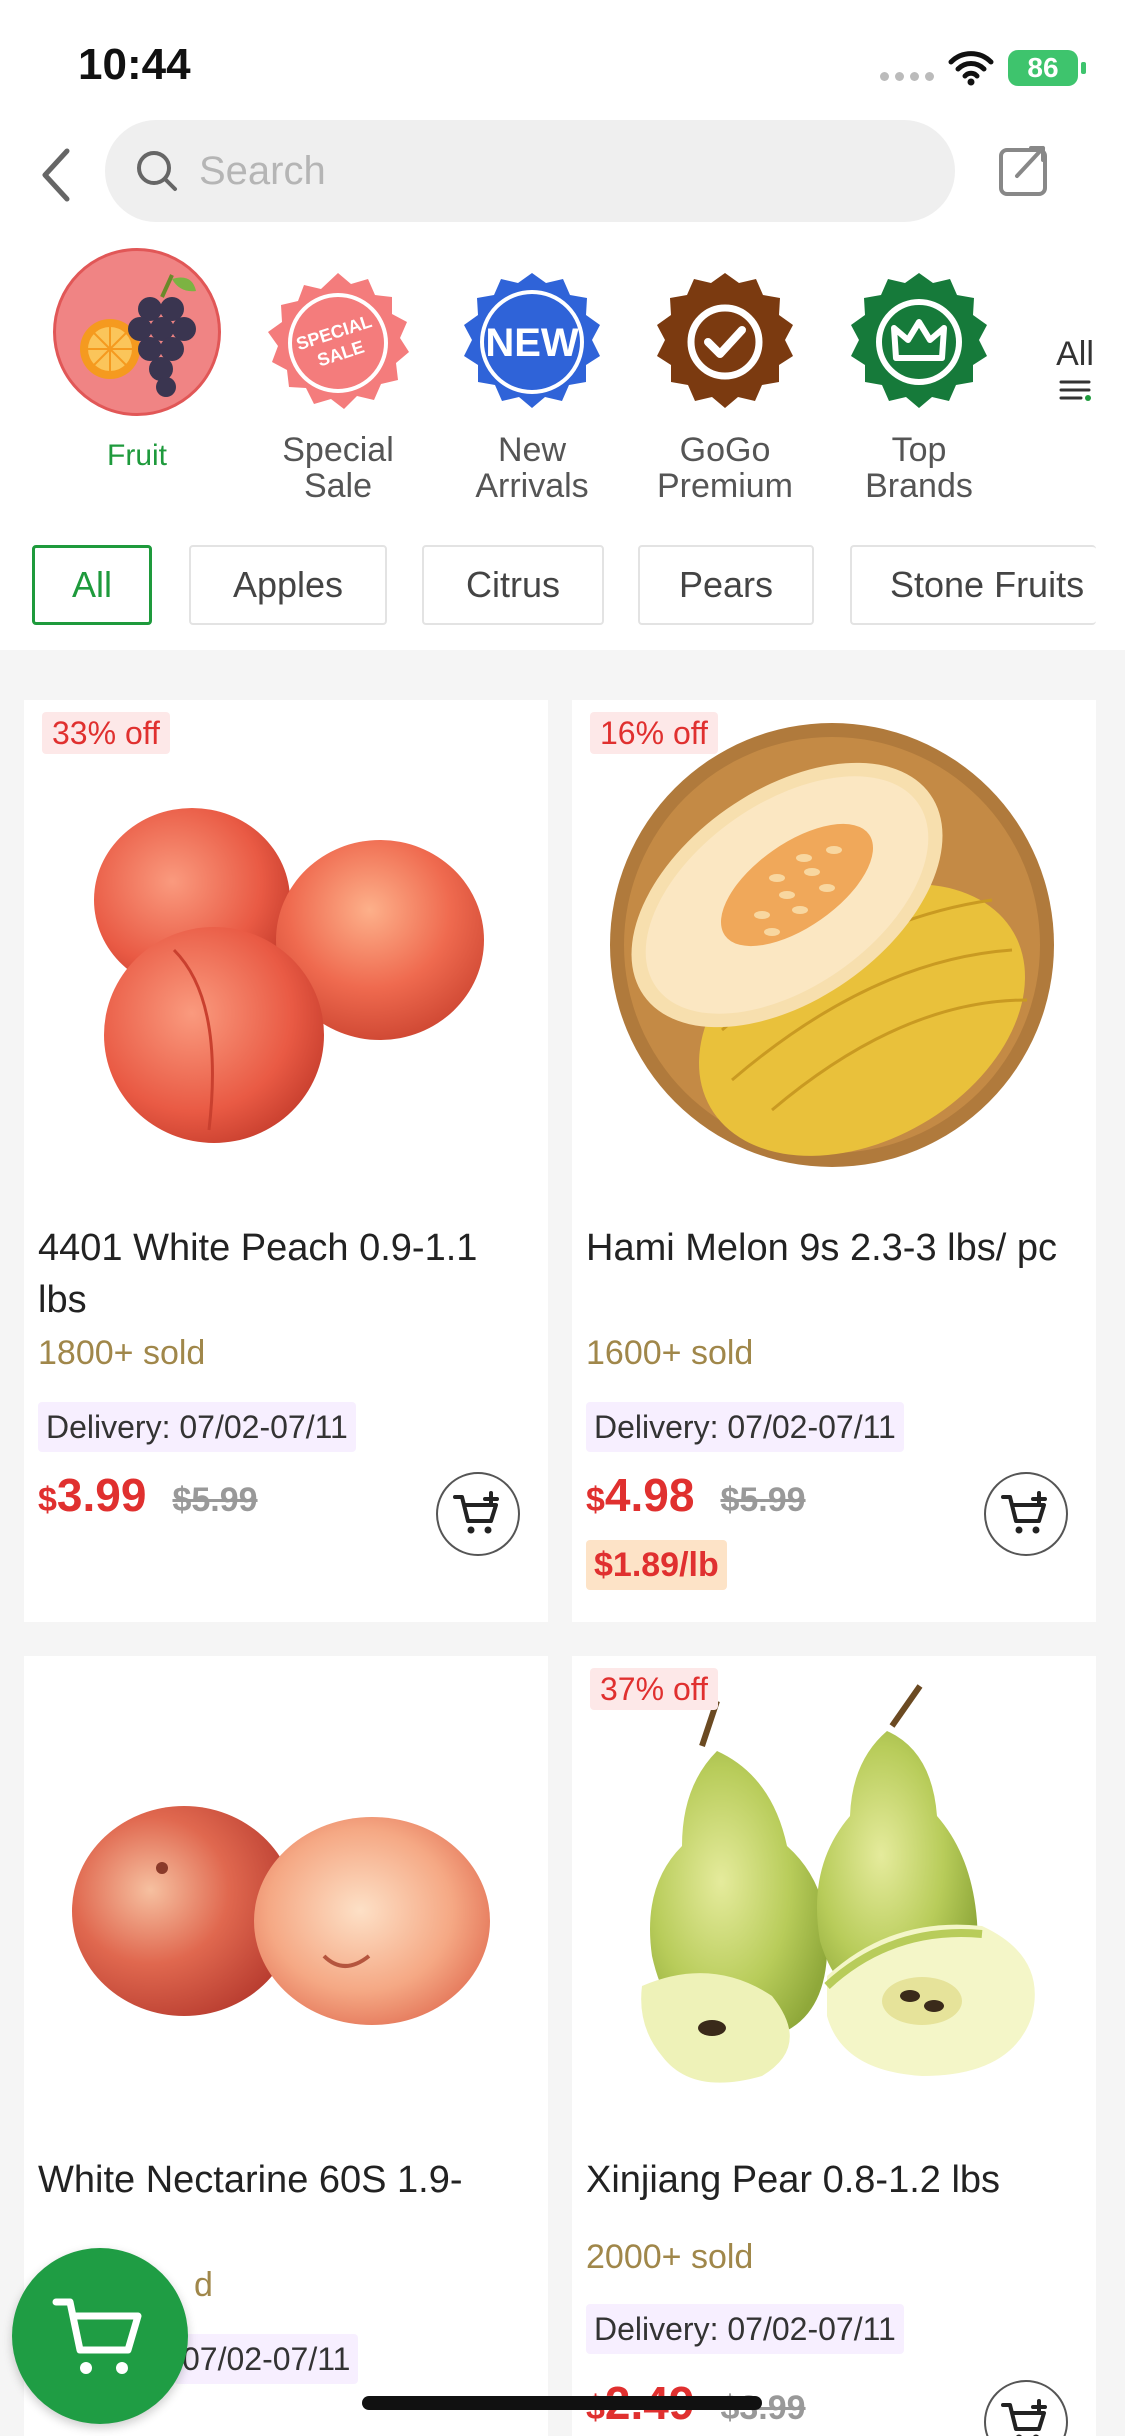 The image size is (1125, 2436). I want to click on category-label: New Arrivals, so click(532, 468).